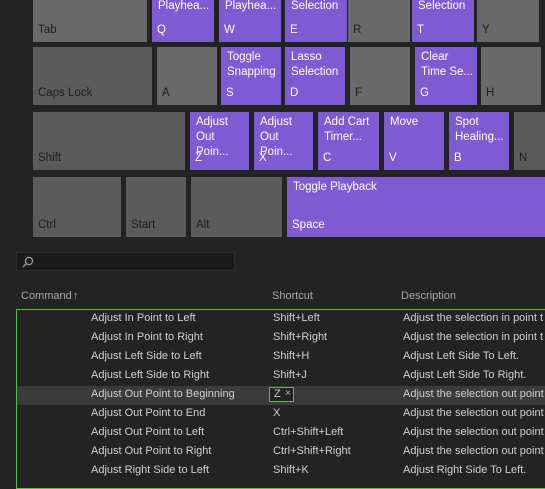 Image resolution: width=545 pixels, height=489 pixels. I want to click on command-cell: Adjust Out Point to Right, so click(151, 451).